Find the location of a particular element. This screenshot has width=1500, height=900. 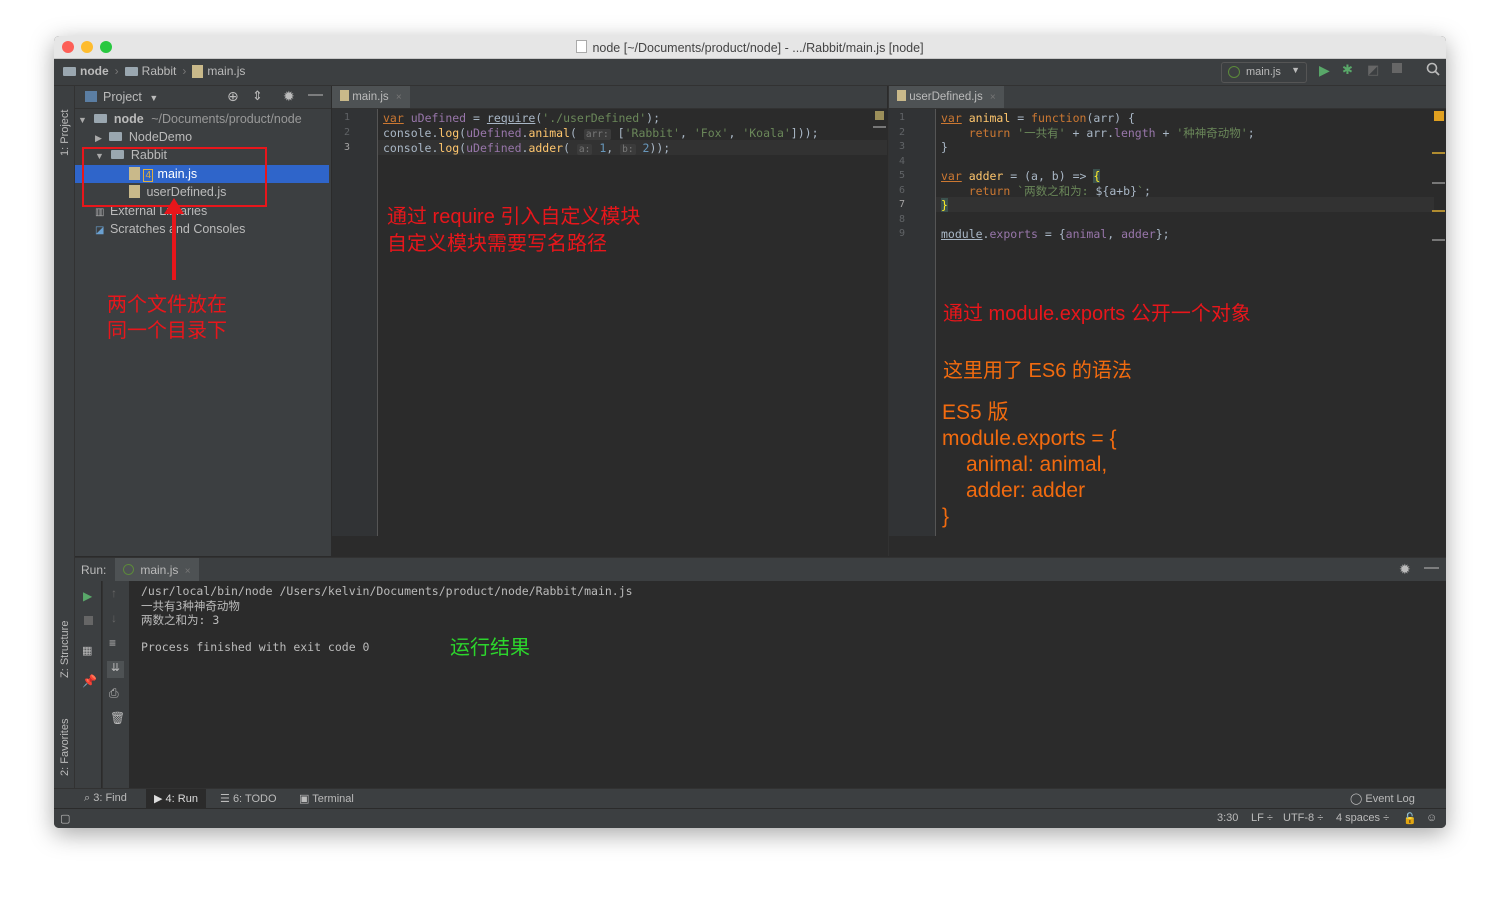

tool-button-event-log: ◯ Event Log is located at coordinates (1382, 798).